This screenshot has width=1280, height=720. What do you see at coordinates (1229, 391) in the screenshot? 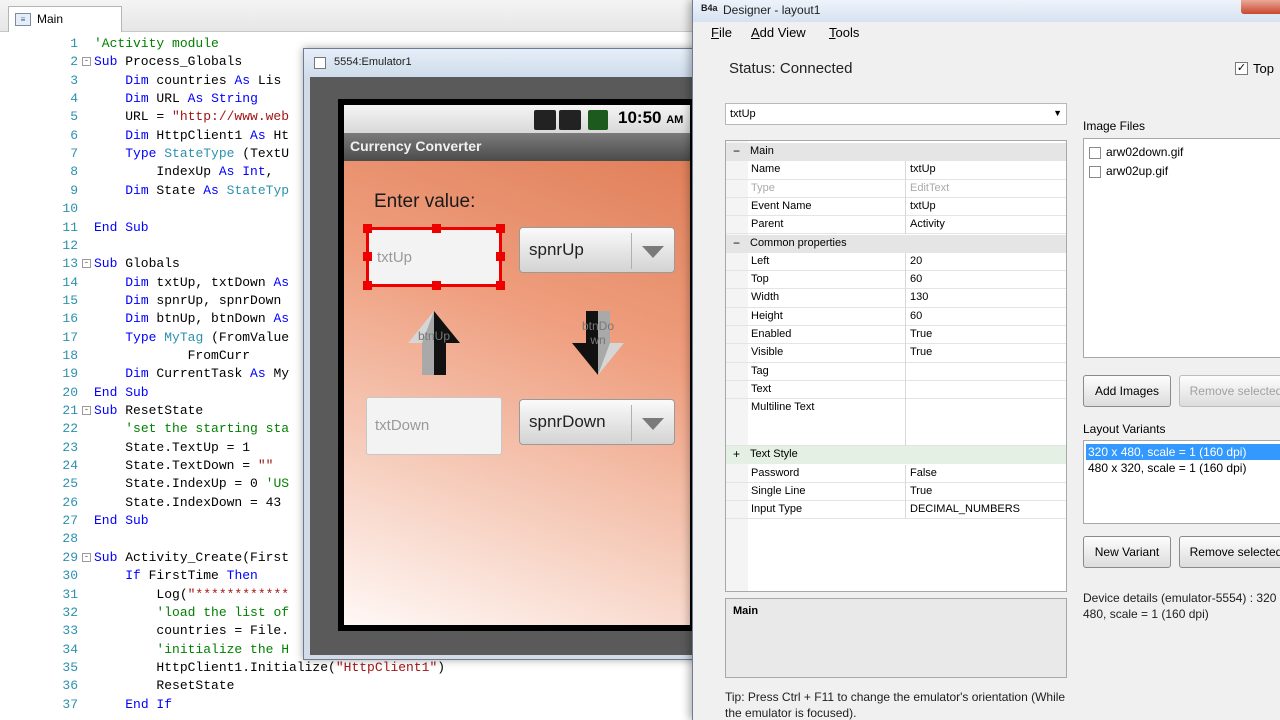
I see `remove-selected-images-button: Remove selected` at bounding box center [1229, 391].